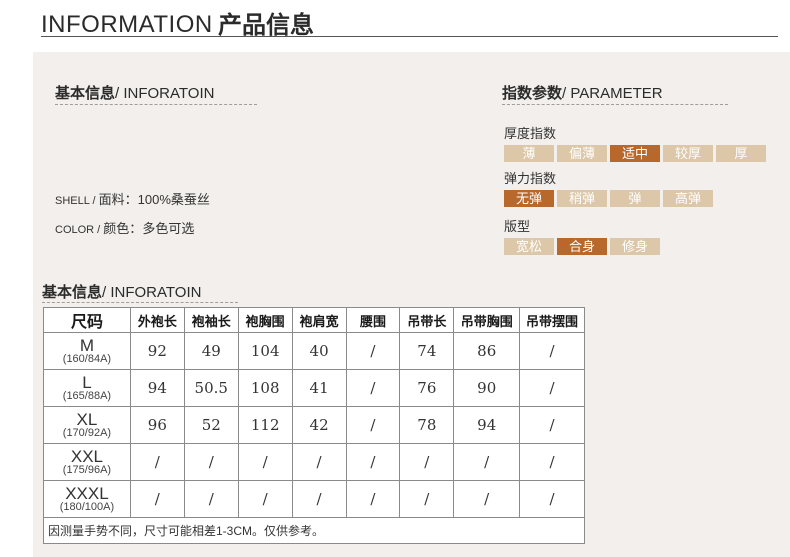 The width and height of the screenshot is (790, 557). I want to click on option-chip: 无弹, so click(529, 198).